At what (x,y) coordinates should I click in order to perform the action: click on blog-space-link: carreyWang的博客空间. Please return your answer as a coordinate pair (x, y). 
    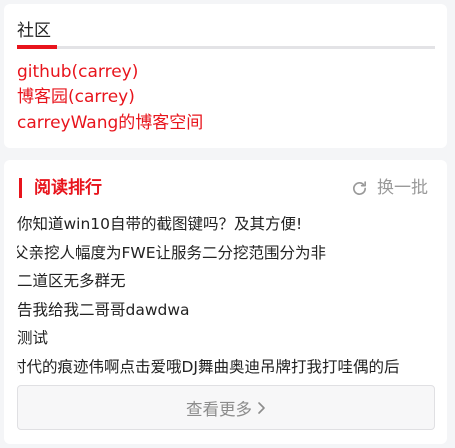
    Looking at the image, I should click on (110, 123).